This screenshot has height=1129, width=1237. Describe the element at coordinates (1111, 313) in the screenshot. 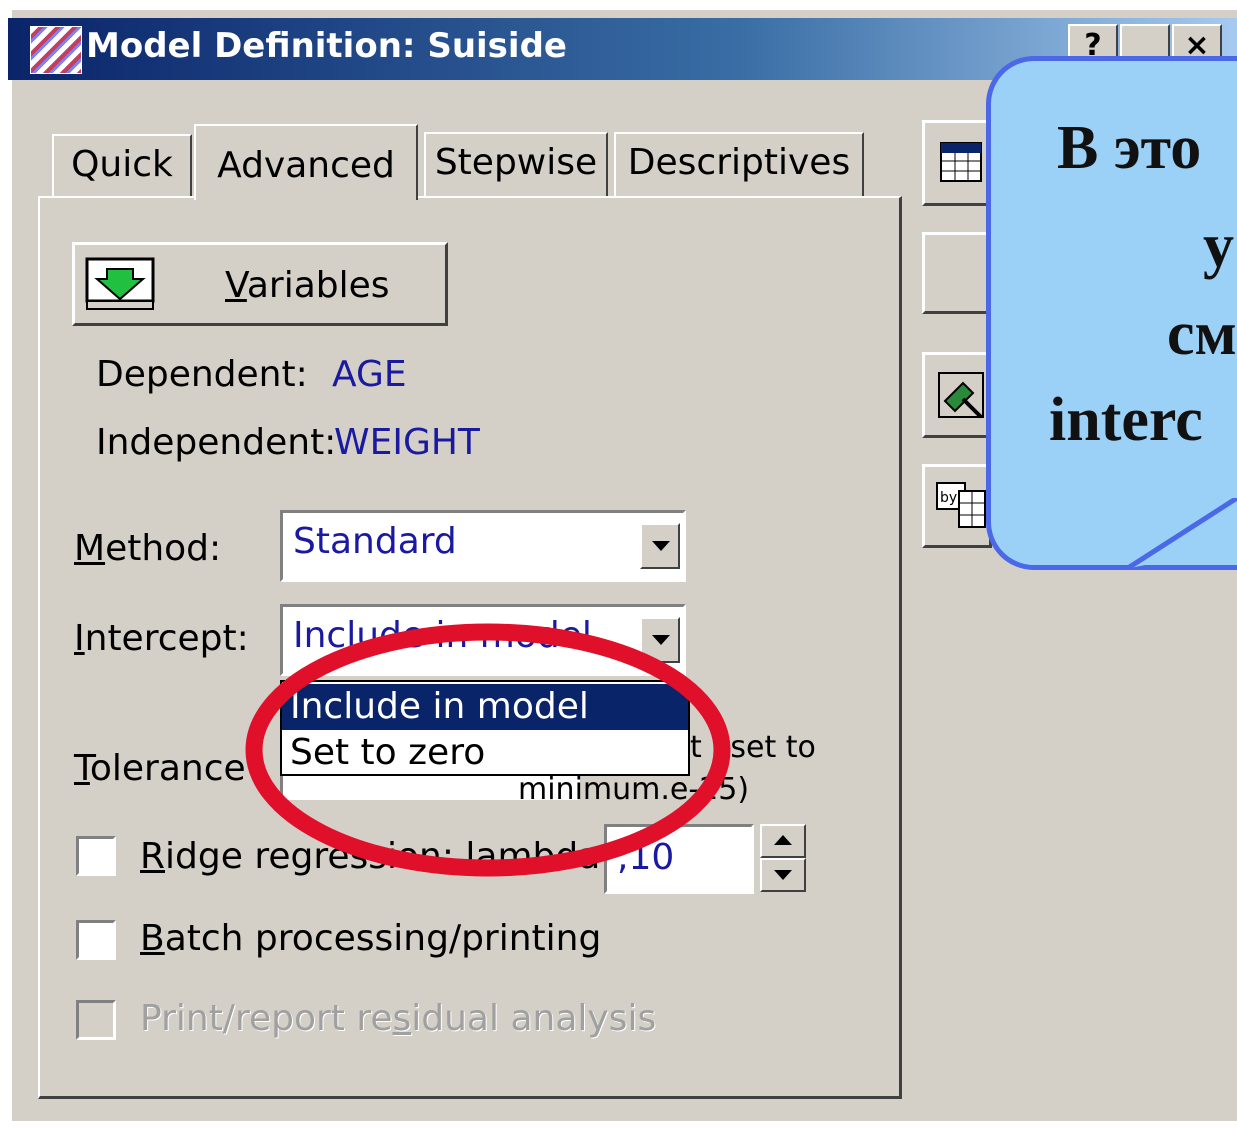

I see `callout-bubble: В это у см interc` at that location.